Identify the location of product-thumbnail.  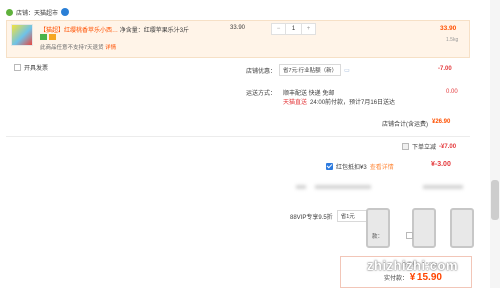
(22, 35).